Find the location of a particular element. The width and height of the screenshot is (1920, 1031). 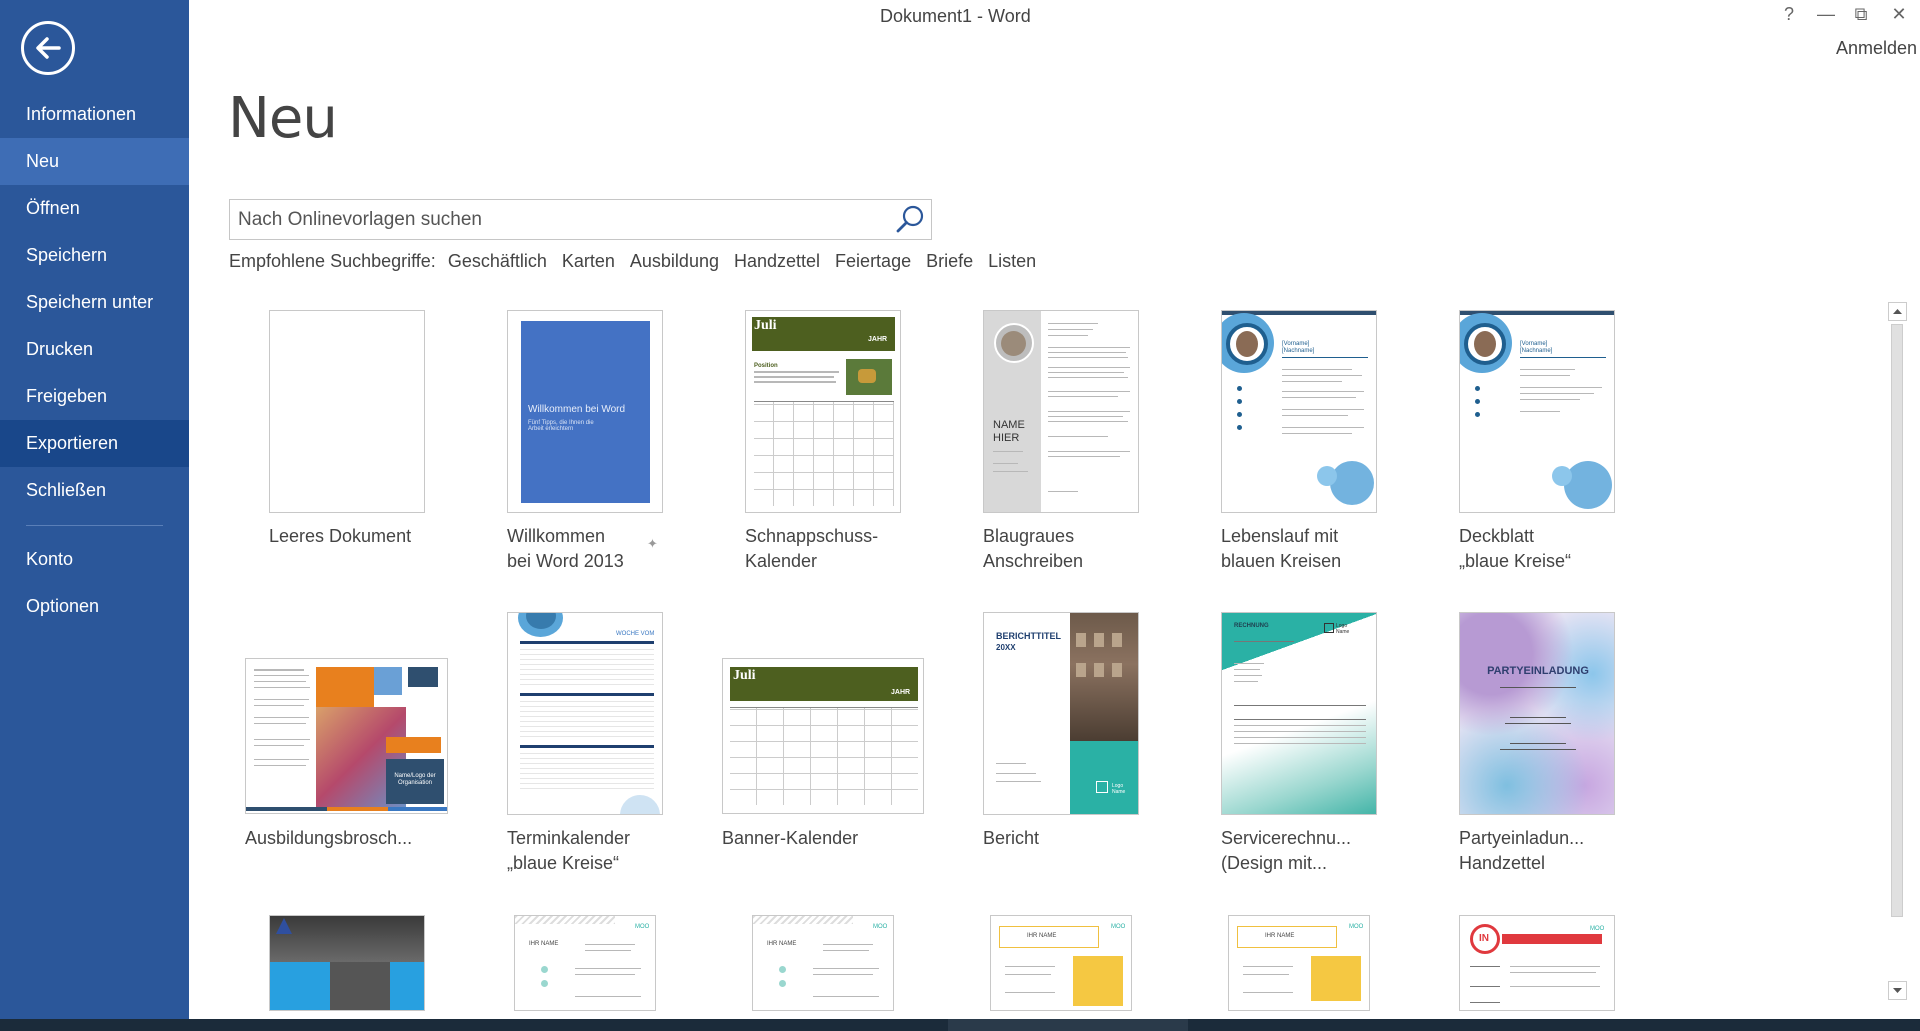

triangle-down-icon is located at coordinates (1897, 990).